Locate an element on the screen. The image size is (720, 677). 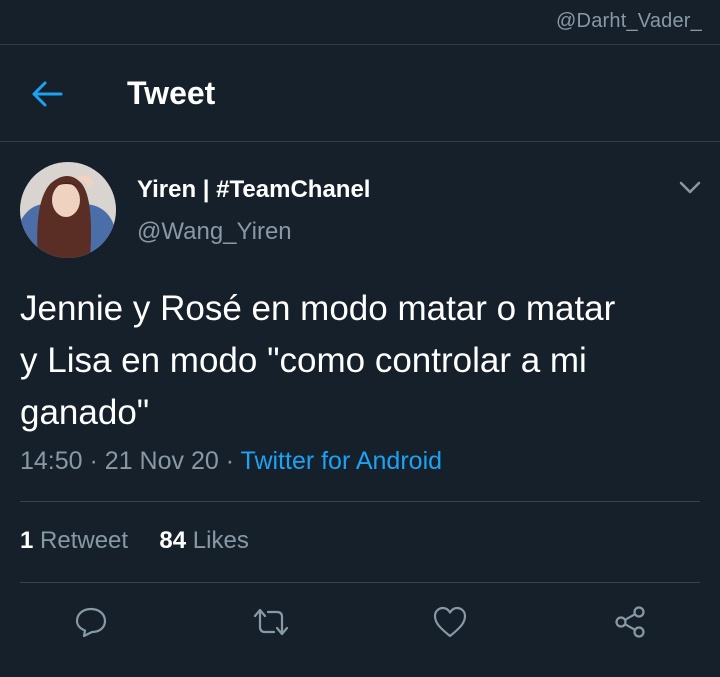
avatar is located at coordinates (68, 210).